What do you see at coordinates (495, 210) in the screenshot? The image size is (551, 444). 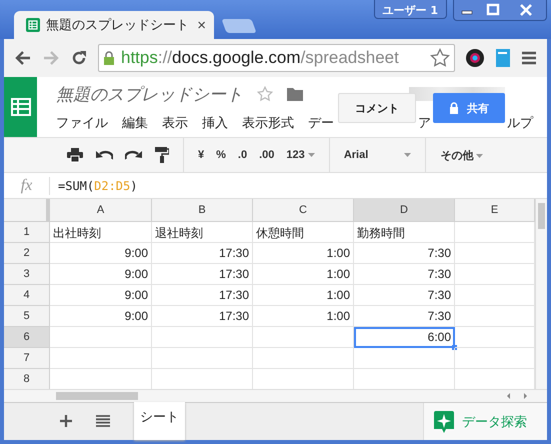 I see `column-header: E` at bounding box center [495, 210].